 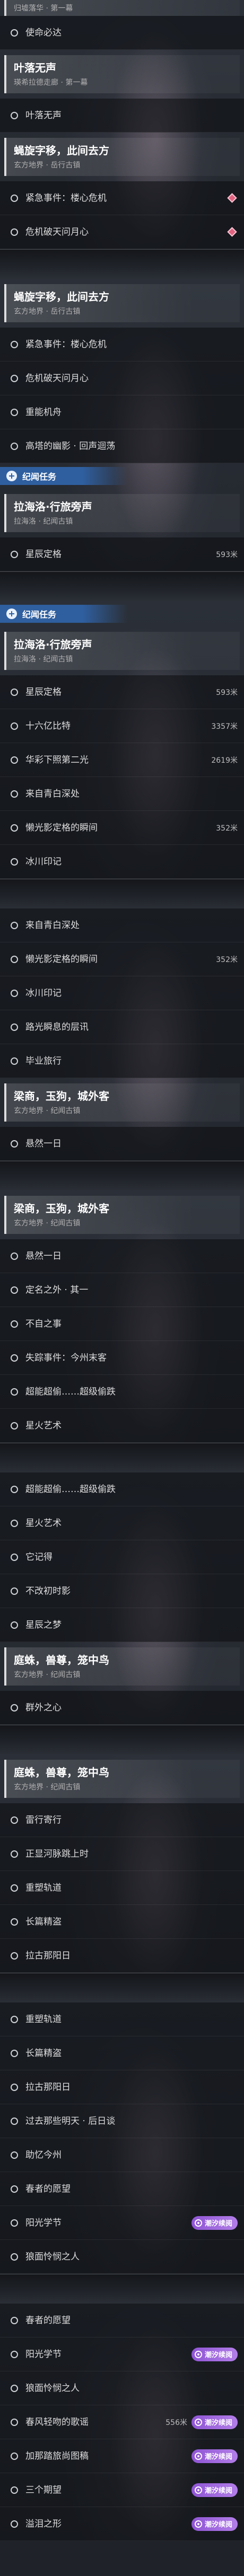 What do you see at coordinates (44, 692) in the screenshot?
I see `quest-name: 星辰定格` at bounding box center [44, 692].